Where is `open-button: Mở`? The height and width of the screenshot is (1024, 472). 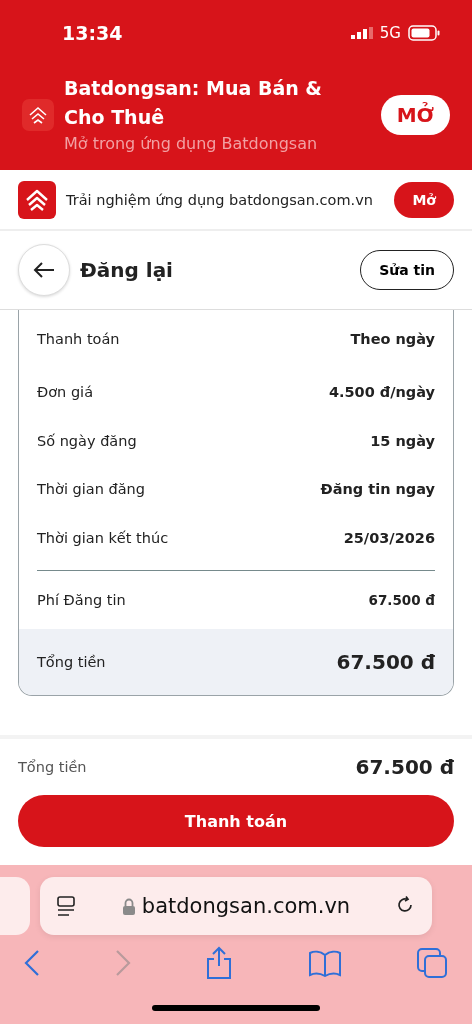
open-button: Mở is located at coordinates (424, 199).